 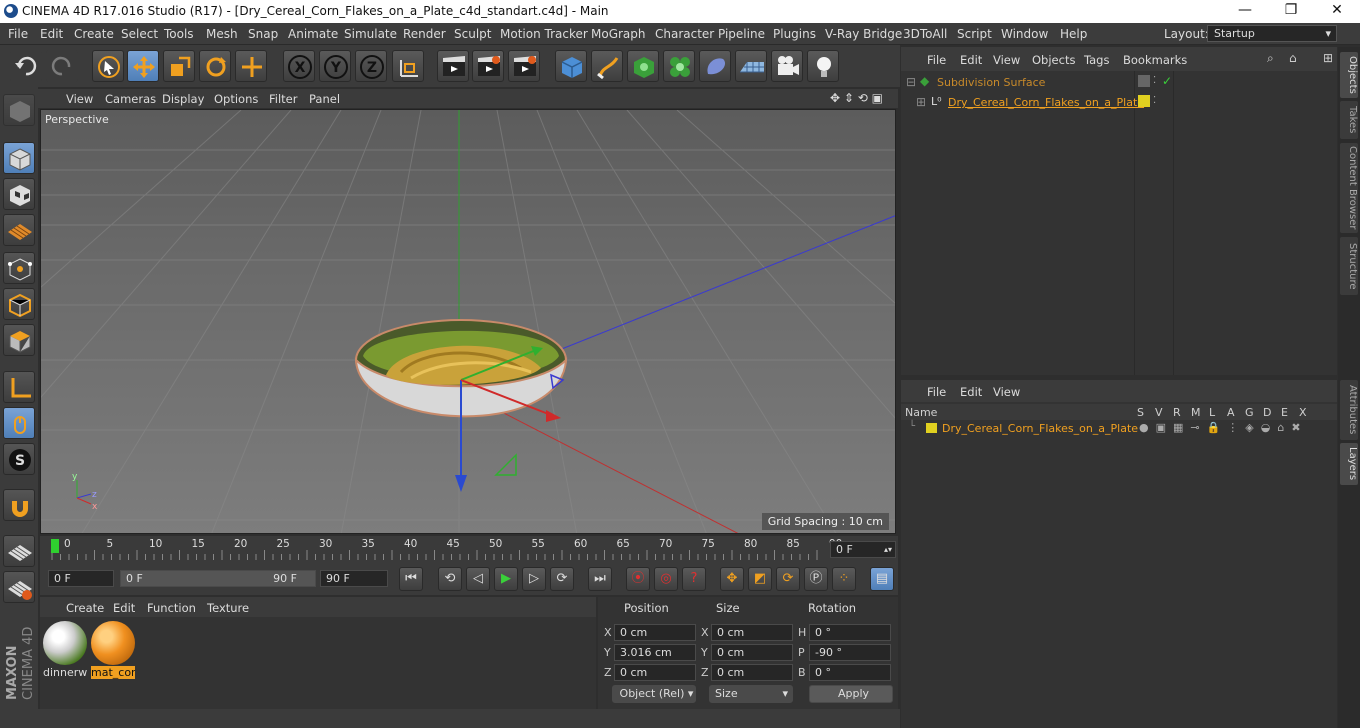 I want to click on layer-flag-icons: ●▣▦⊸🔒⋮◈◒⌂✖, so click(x=1223, y=427).